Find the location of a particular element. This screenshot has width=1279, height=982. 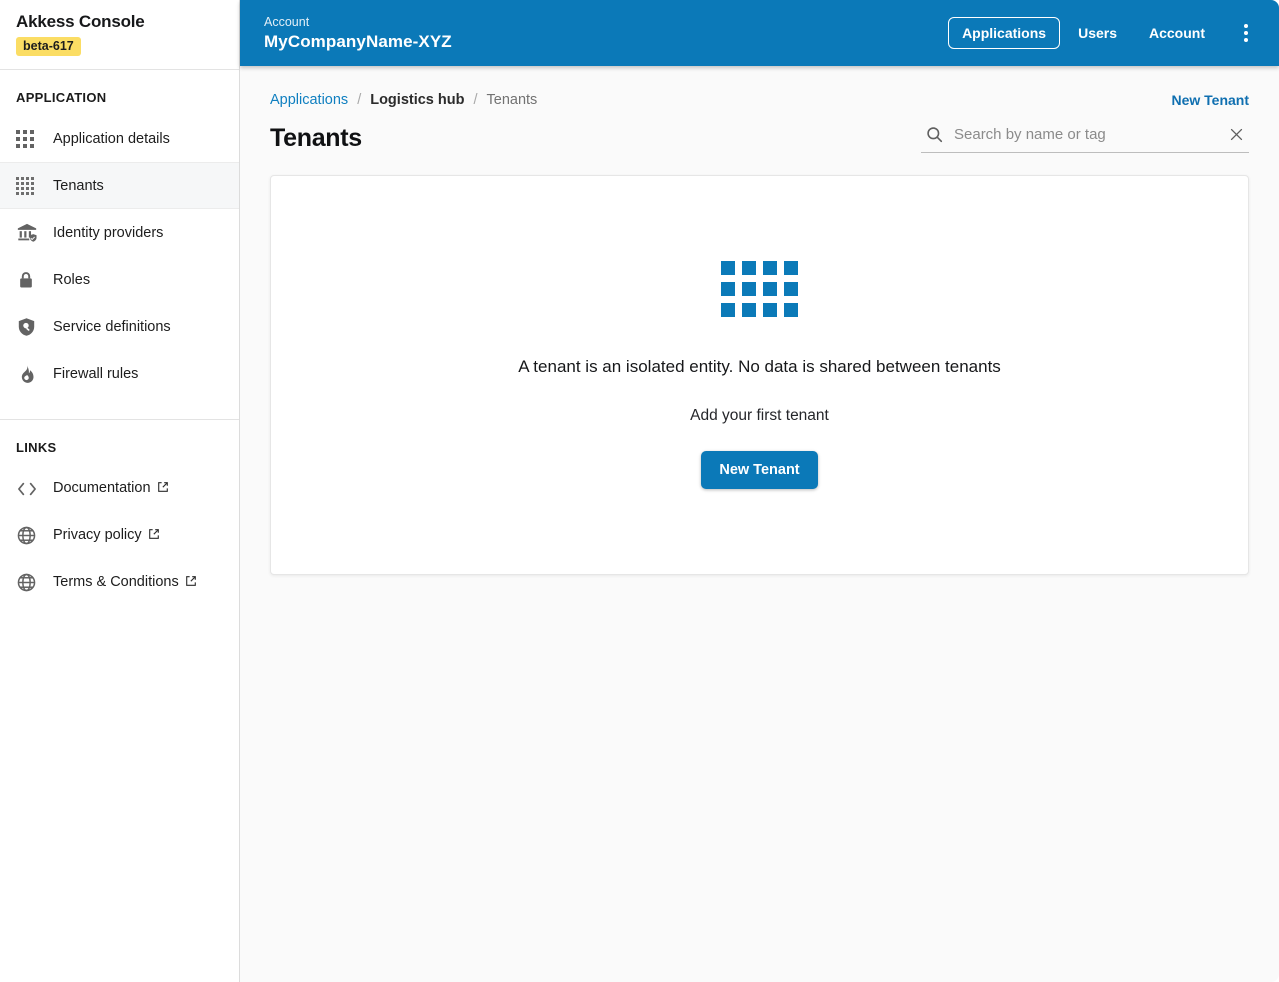

sidebar-item-label: Application details is located at coordinates (111, 138).